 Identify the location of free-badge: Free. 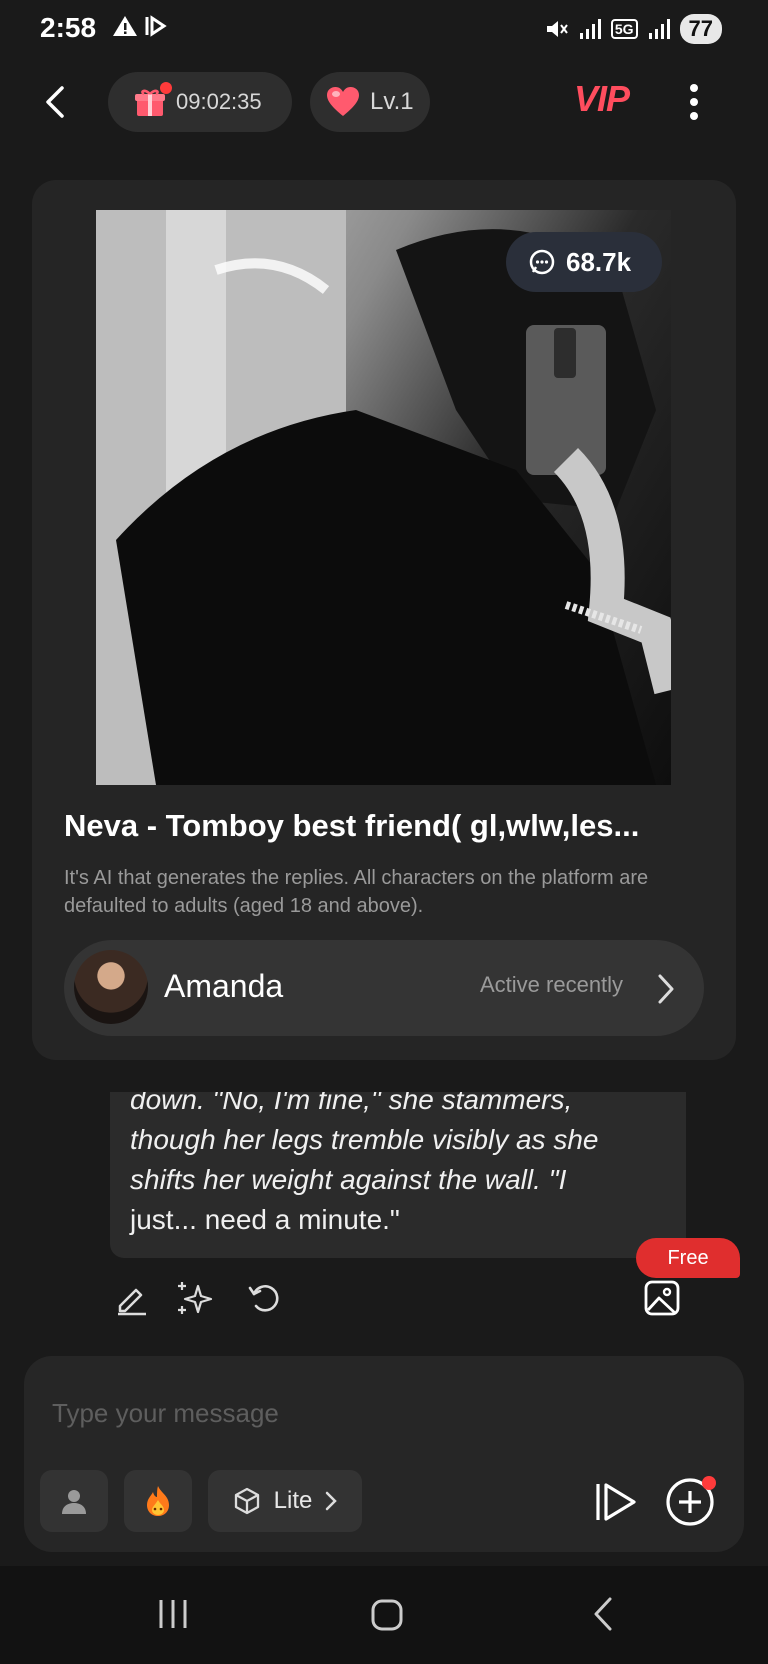
(688, 1258).